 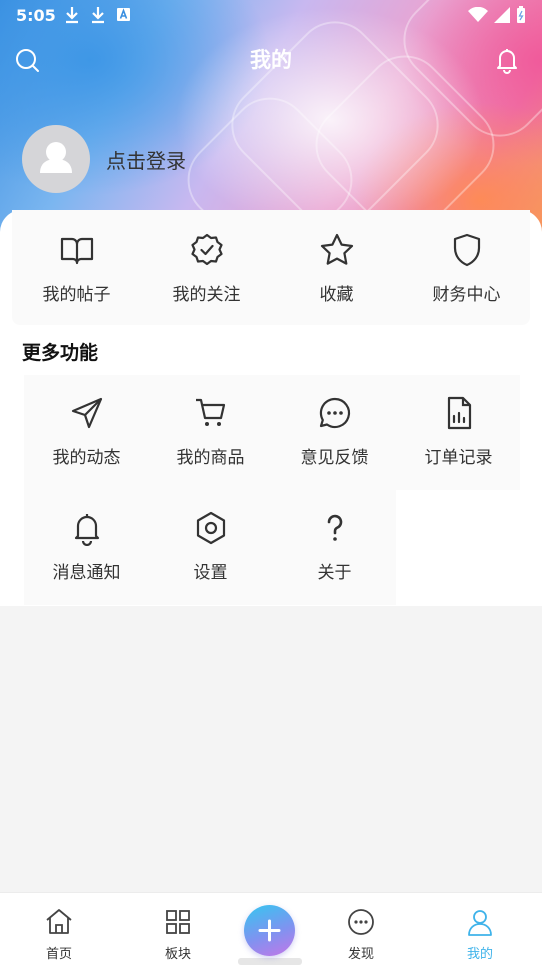 What do you see at coordinates (206, 268) in the screenshot?
I see `quick-item-following: 我的关注` at bounding box center [206, 268].